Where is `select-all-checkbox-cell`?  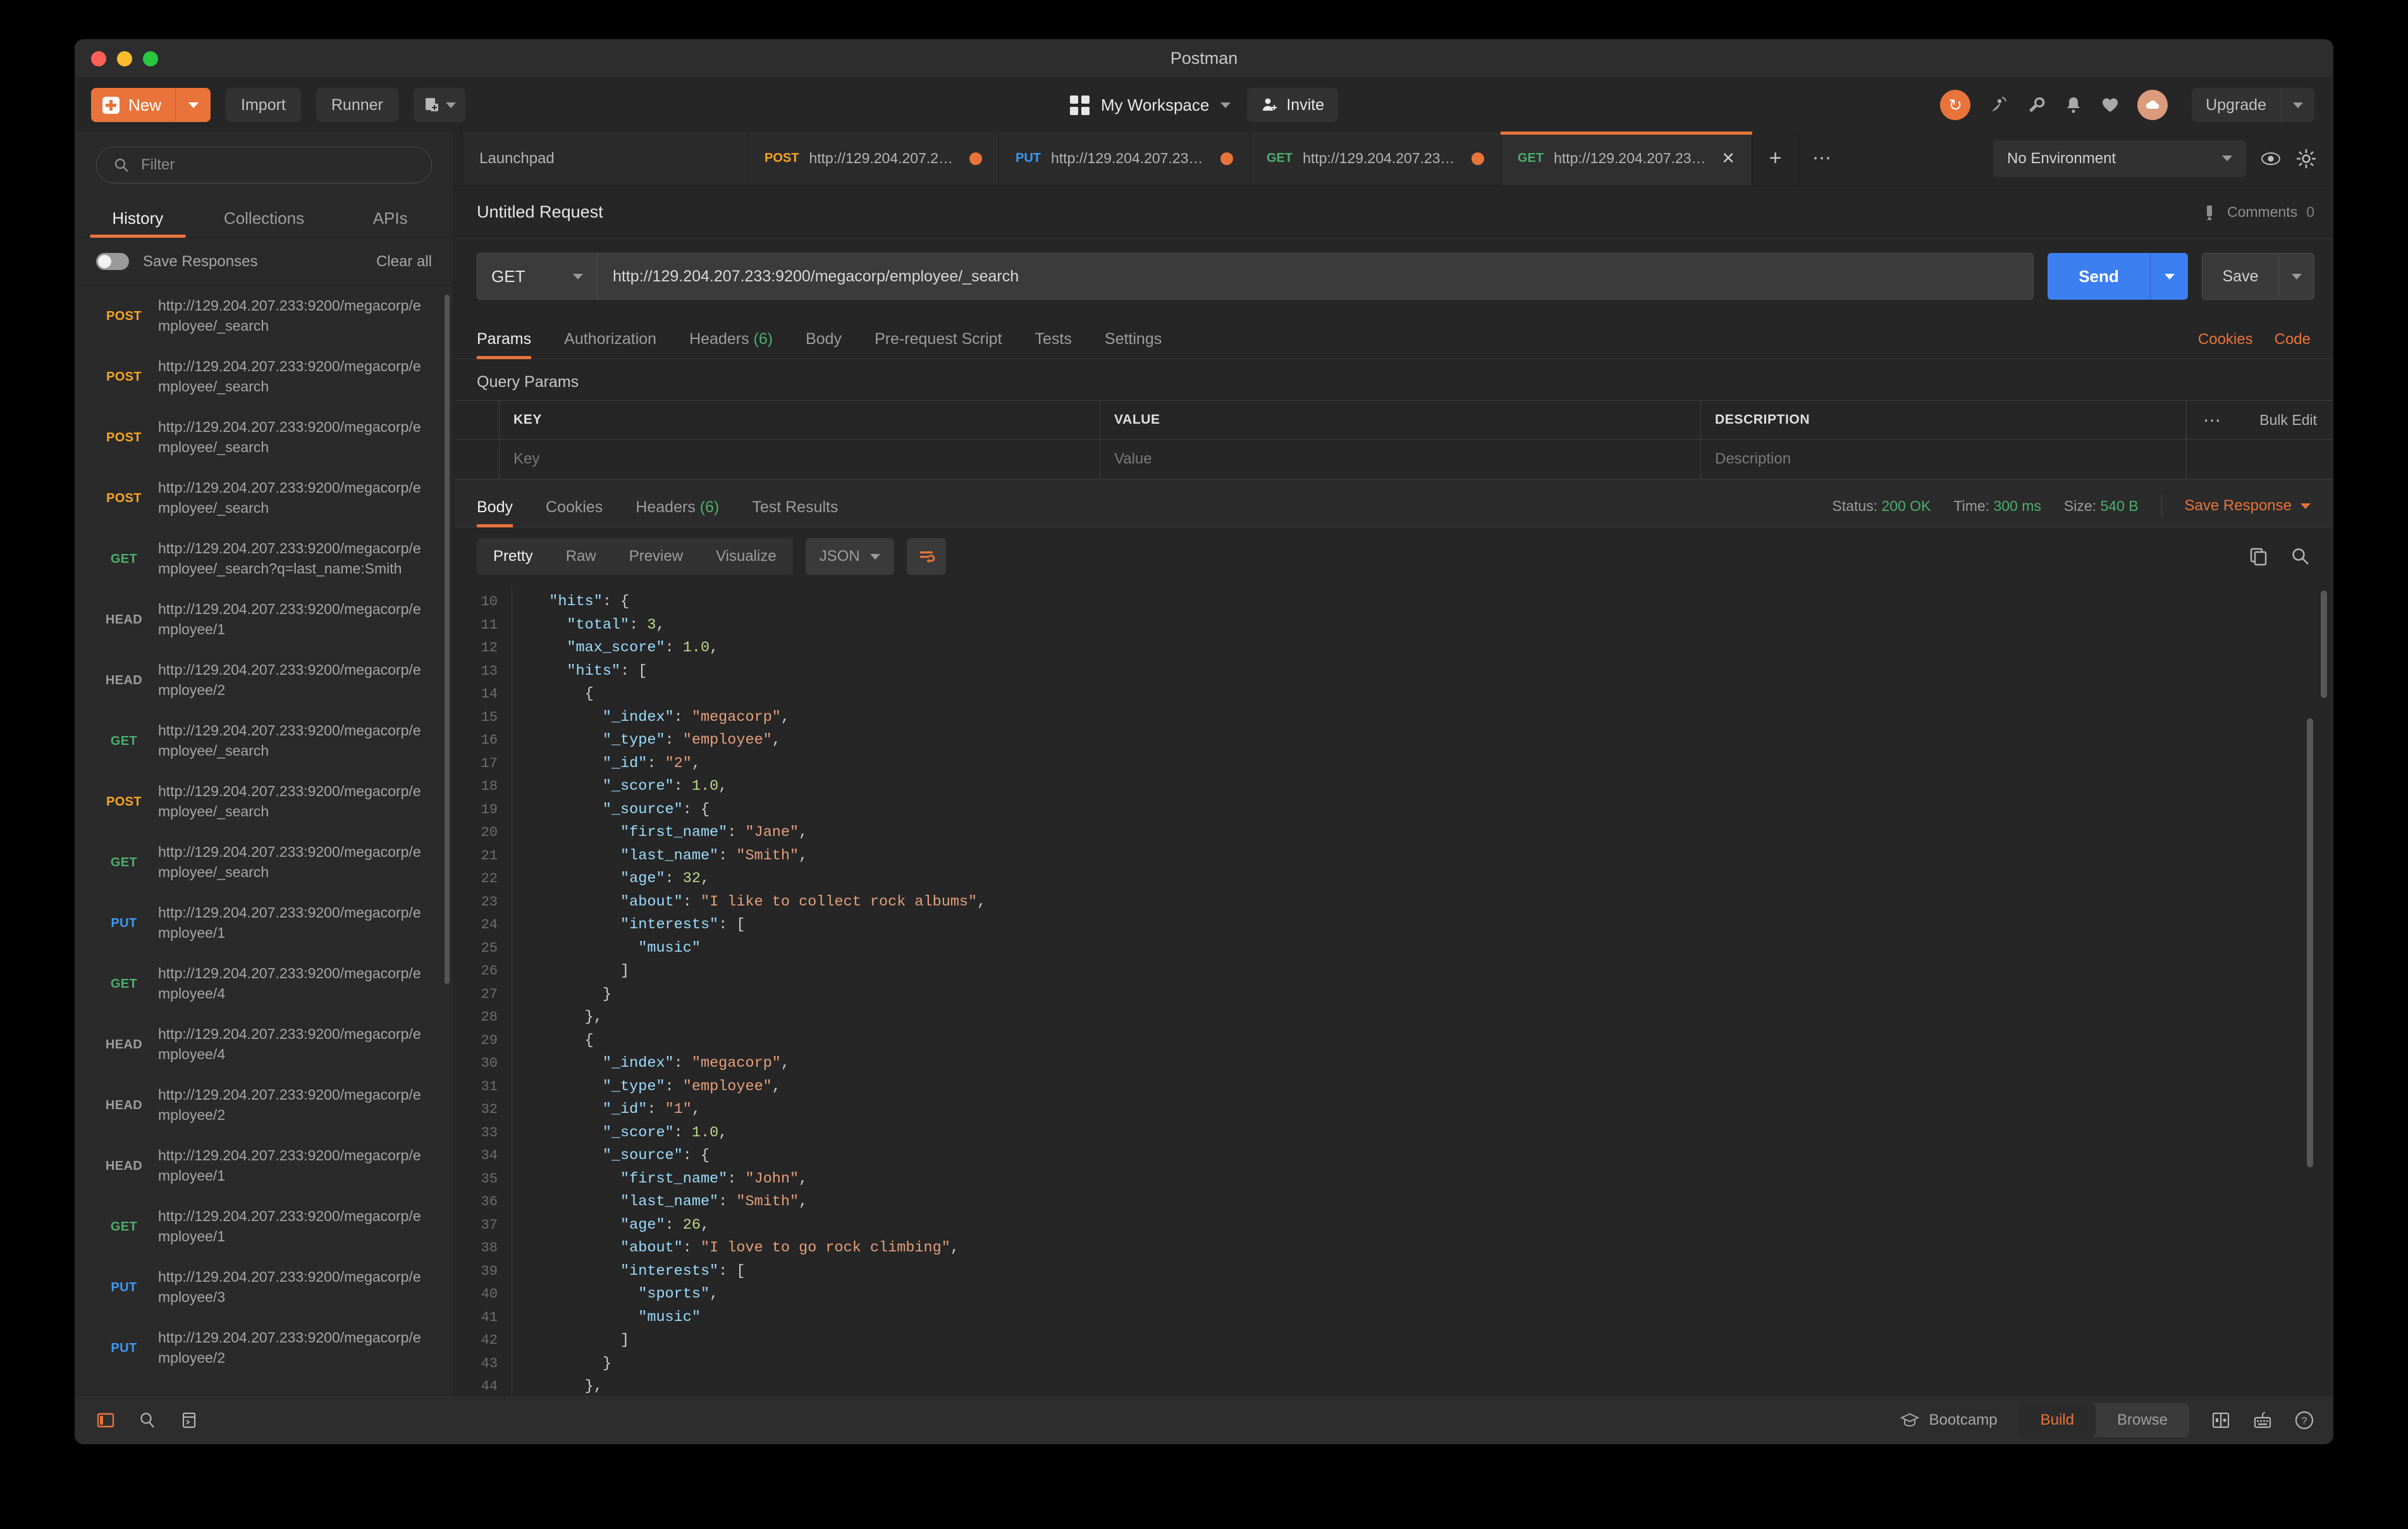 select-all-checkbox-cell is located at coordinates (477, 420).